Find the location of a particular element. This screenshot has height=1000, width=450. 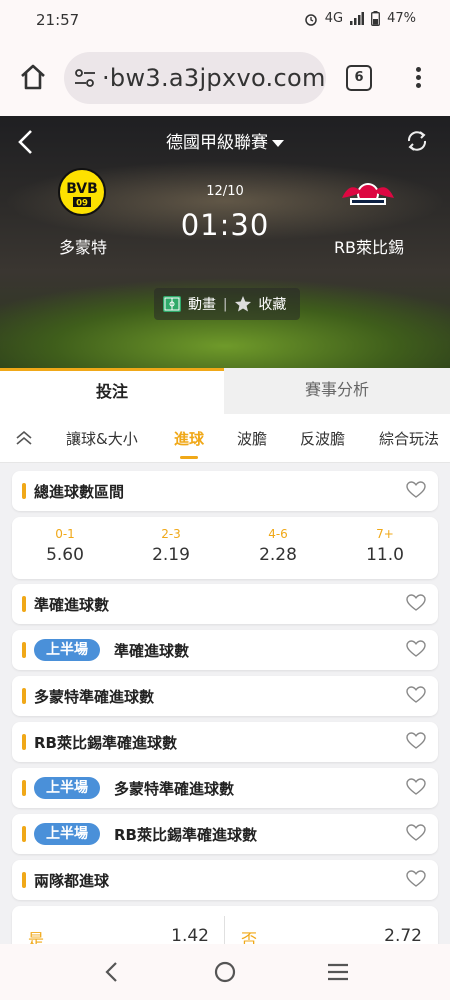

odd-label: 7+ is located at coordinates (385, 534).